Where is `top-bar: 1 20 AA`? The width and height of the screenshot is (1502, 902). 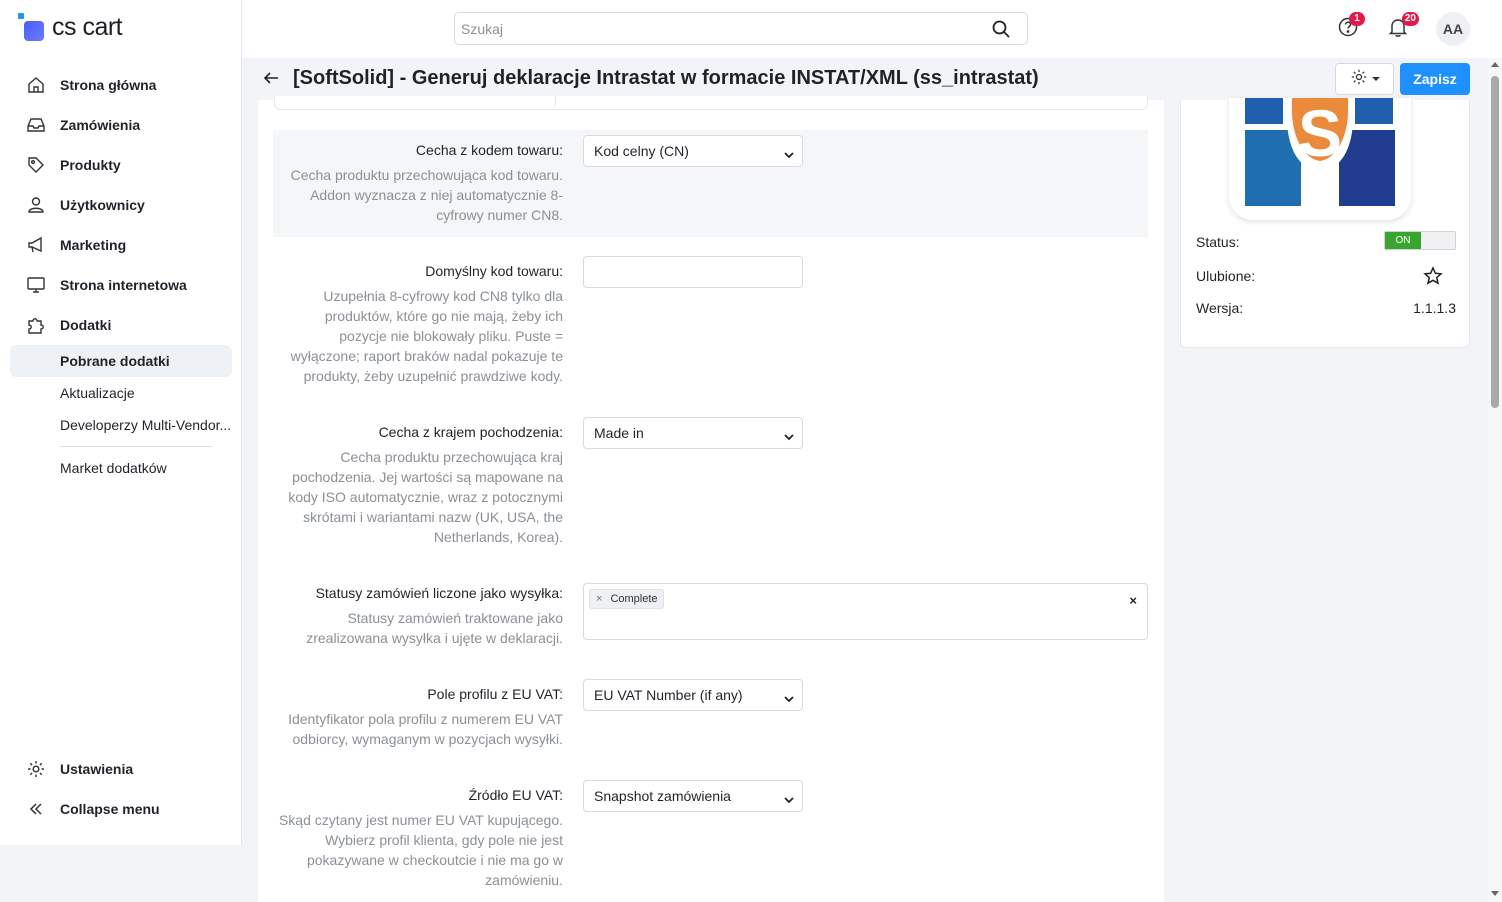 top-bar: 1 20 AA is located at coordinates (872, 29).